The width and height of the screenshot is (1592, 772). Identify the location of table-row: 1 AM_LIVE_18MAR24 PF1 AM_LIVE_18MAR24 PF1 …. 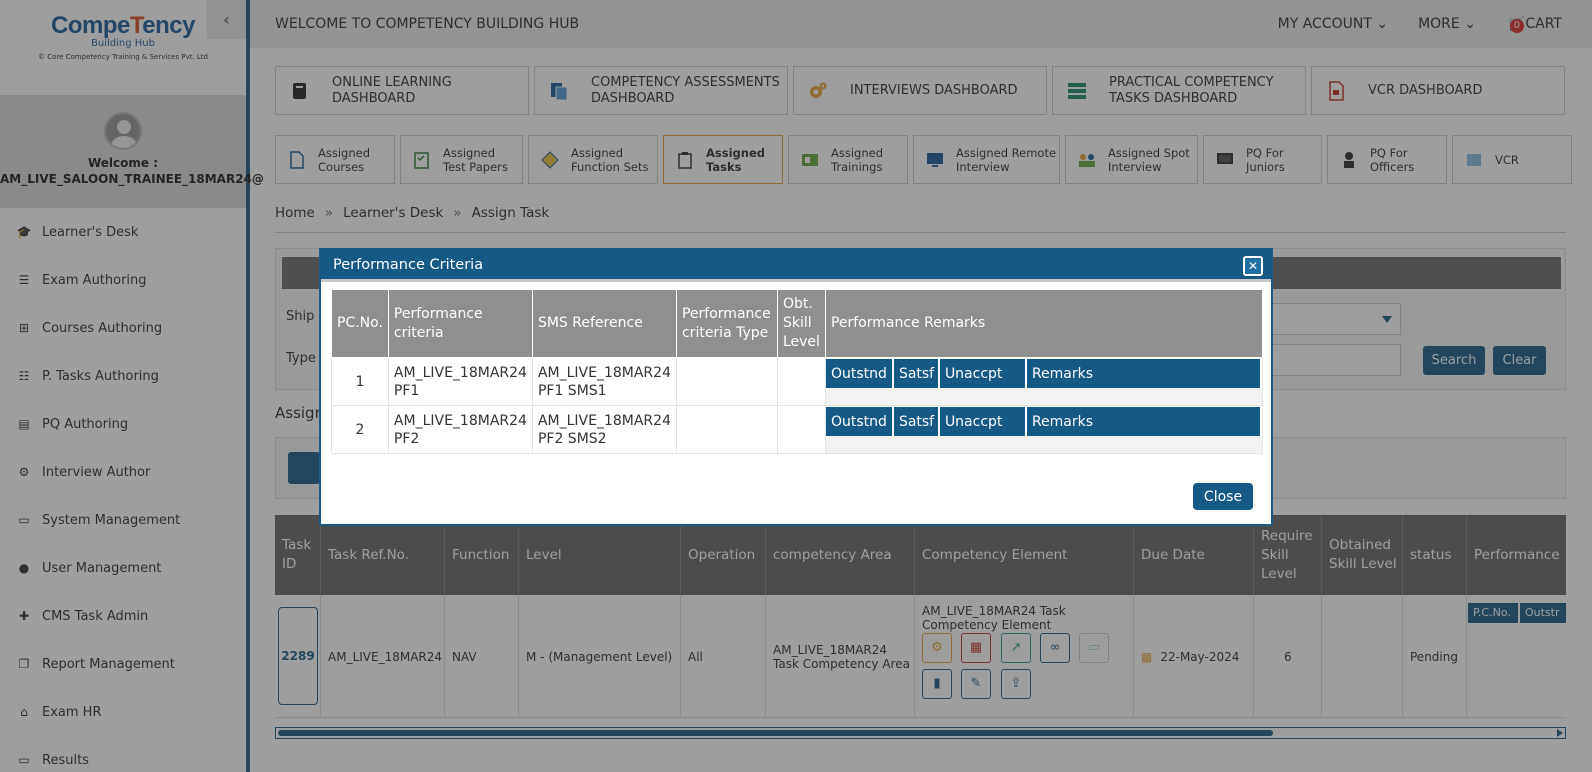
(797, 381).